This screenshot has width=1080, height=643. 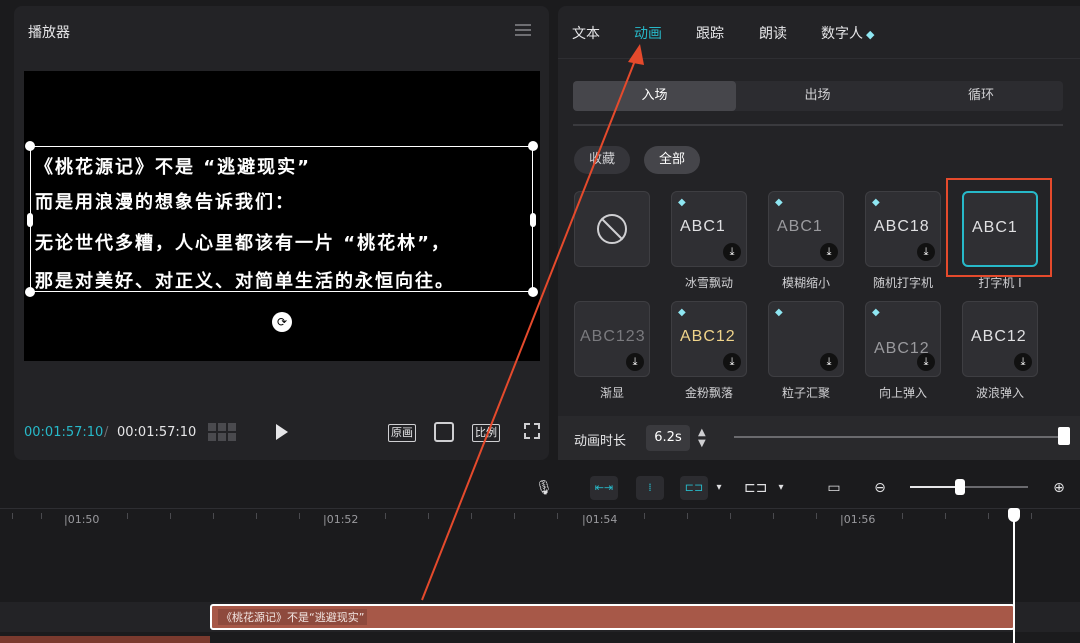 What do you see at coordinates (806, 339) in the screenshot?
I see `preset-tile: ◆ ⤓` at bounding box center [806, 339].